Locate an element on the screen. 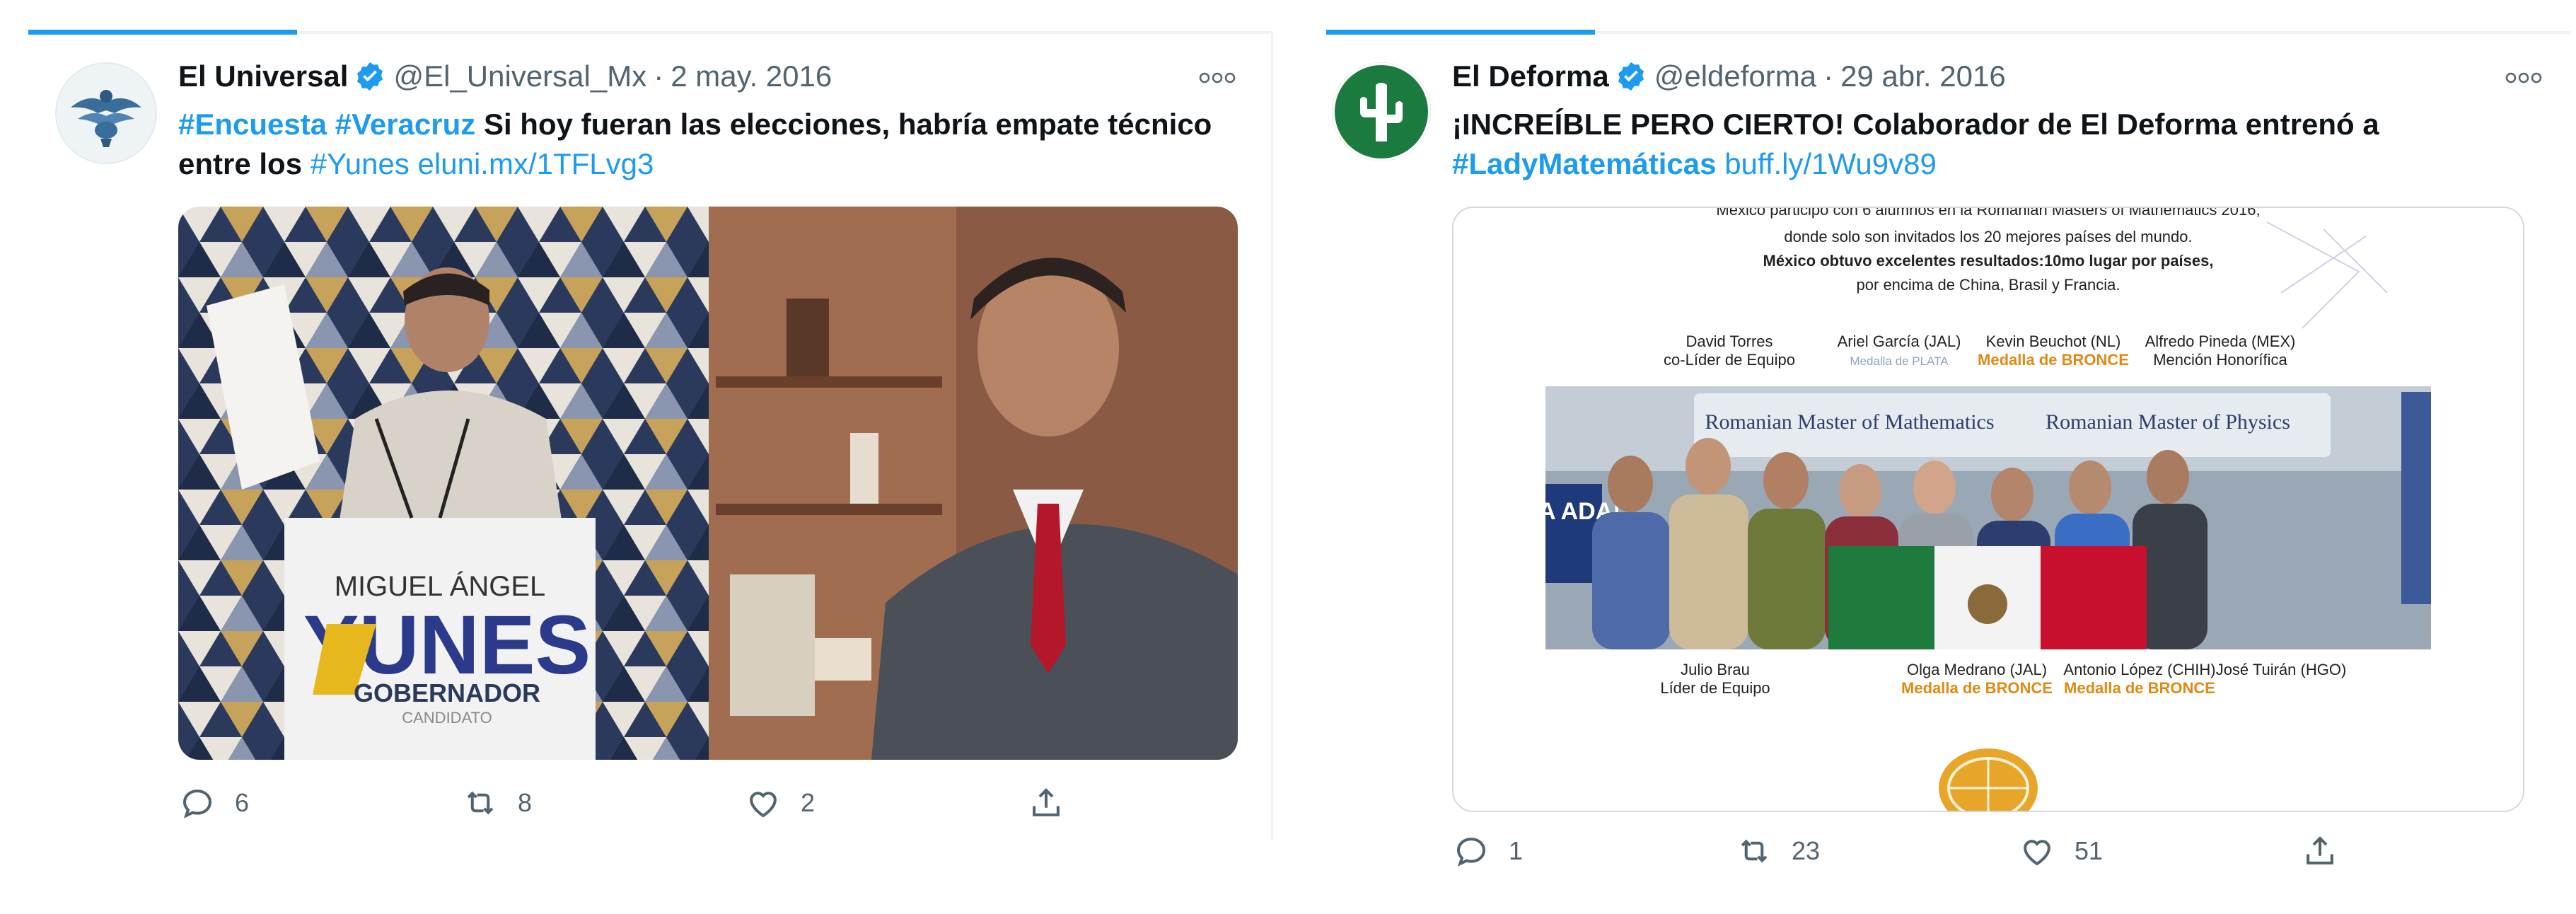 The width and height of the screenshot is (2576, 914). eagle-logo-icon is located at coordinates (106, 113).